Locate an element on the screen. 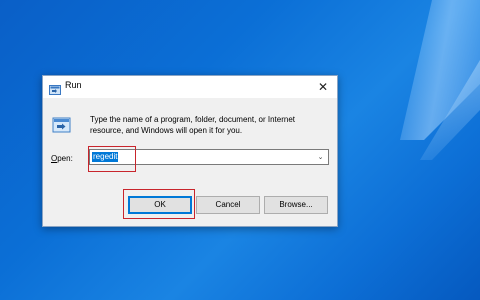  close-button: ✕ is located at coordinates (323, 87).